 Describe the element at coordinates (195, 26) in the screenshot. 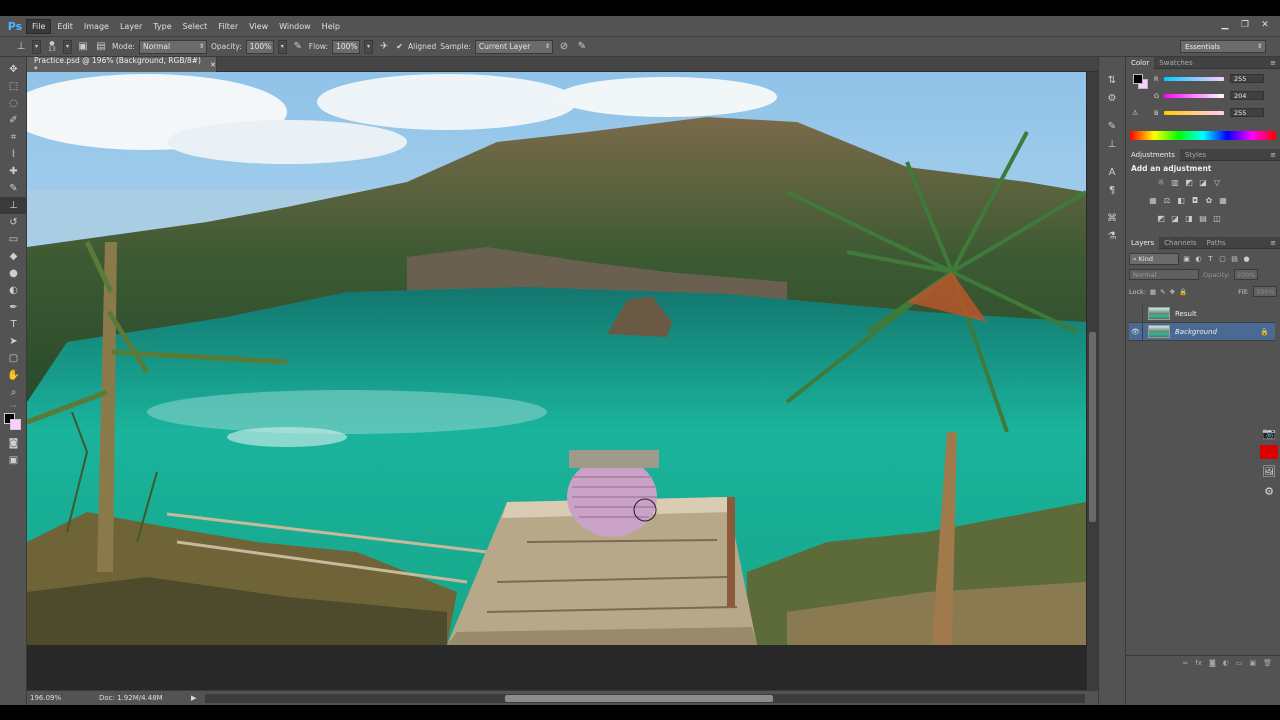

I see `menu-select: Select` at that location.